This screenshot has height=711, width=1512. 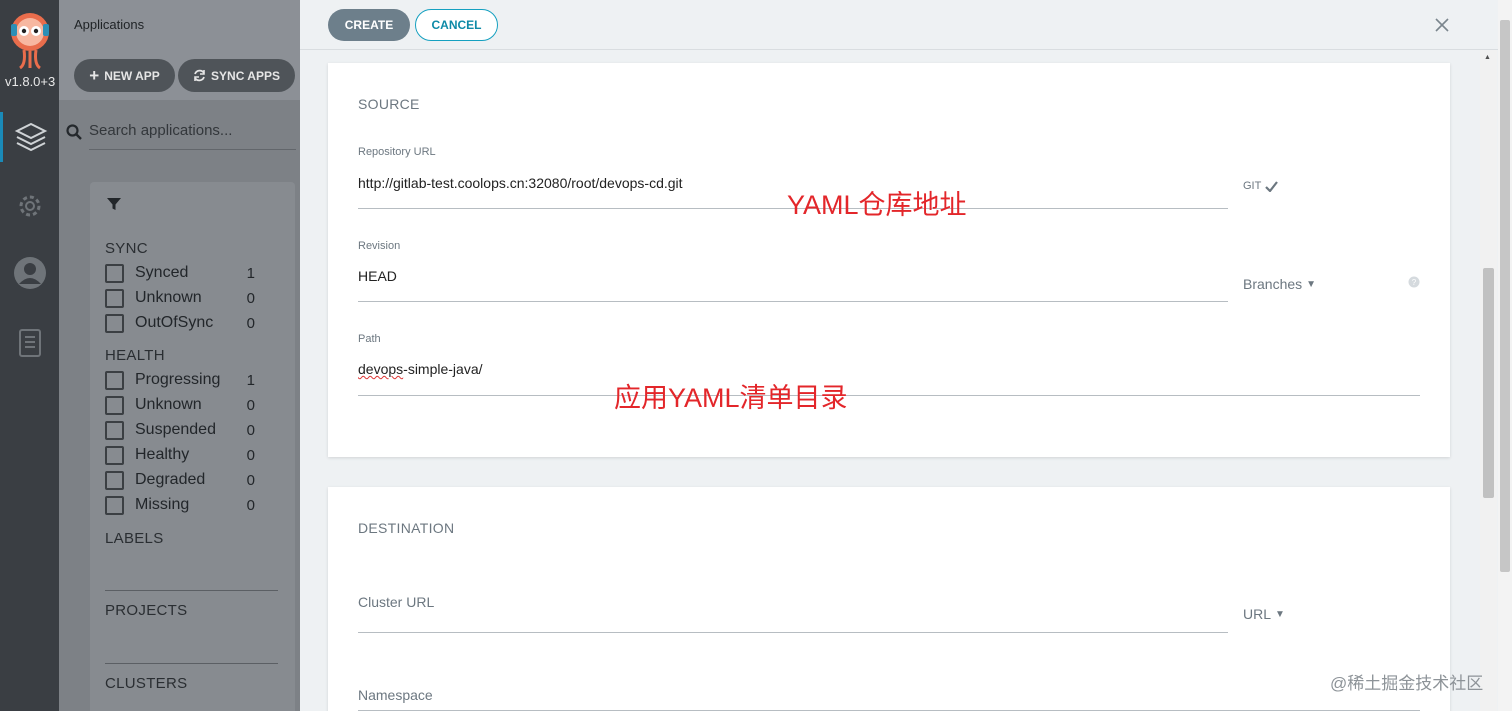 I want to click on version-label: v1.8.0+3, so click(x=30, y=81).